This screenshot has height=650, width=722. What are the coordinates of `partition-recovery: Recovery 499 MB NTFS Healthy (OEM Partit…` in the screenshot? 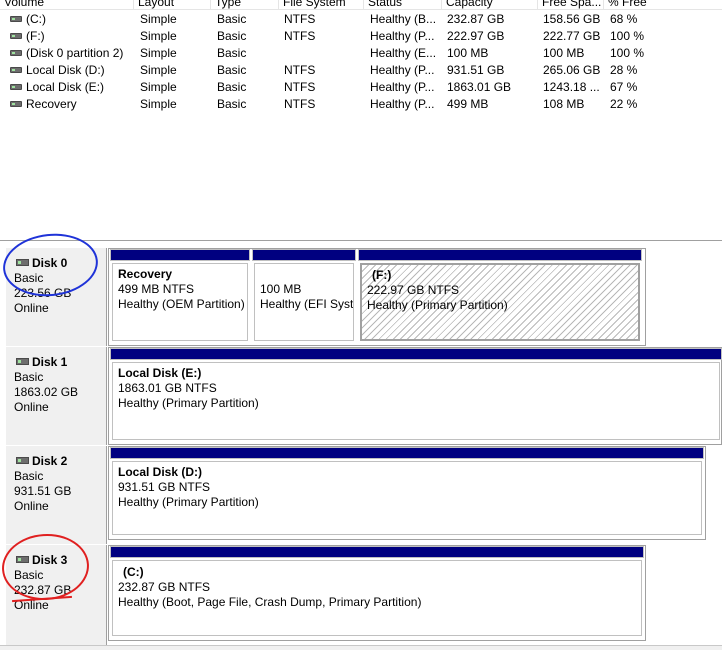 It's located at (180, 296).